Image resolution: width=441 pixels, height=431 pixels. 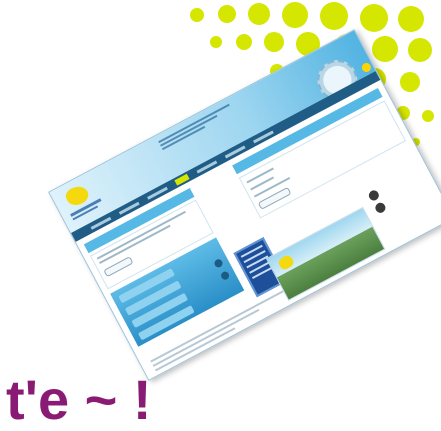 What do you see at coordinates (182, 179) in the screenshot?
I see `nav-highlight-item` at bounding box center [182, 179].